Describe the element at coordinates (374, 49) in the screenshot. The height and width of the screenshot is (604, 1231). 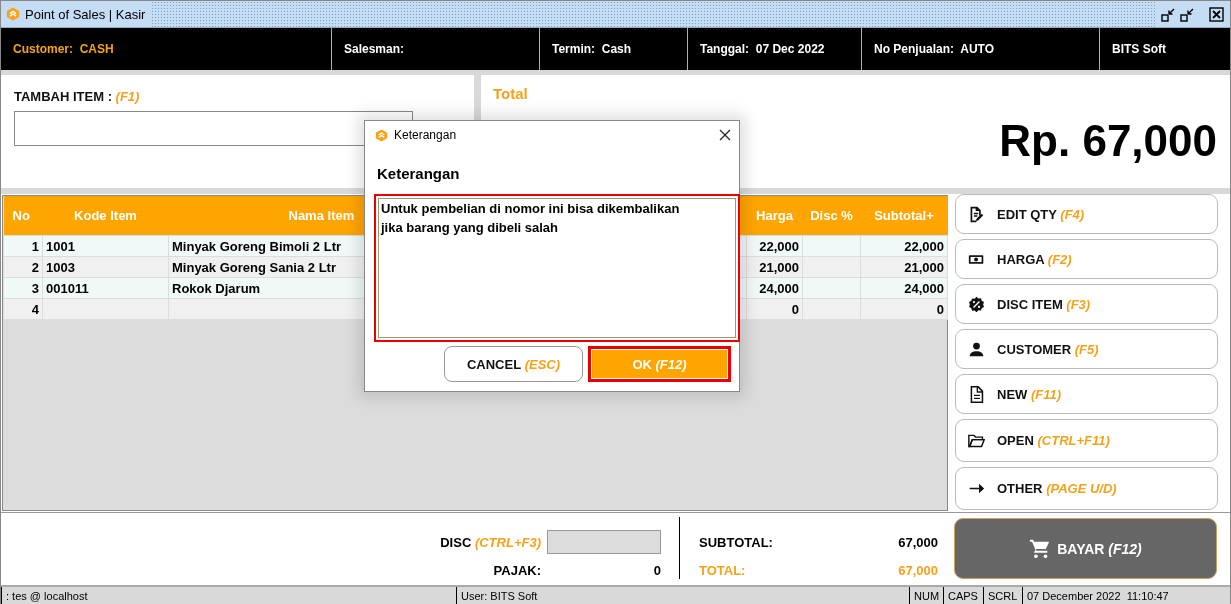
I see `info-field: Salesman:` at that location.